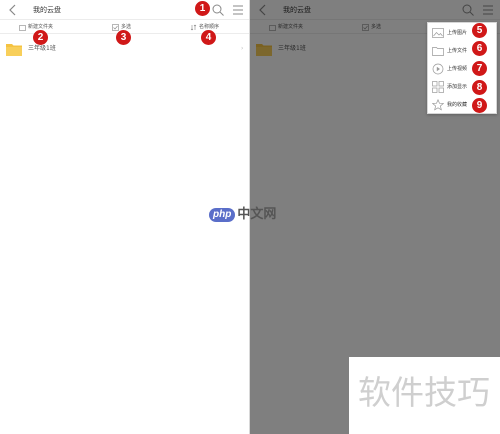  I want to click on menu-item-add-display: 添加显示, so click(463, 87).